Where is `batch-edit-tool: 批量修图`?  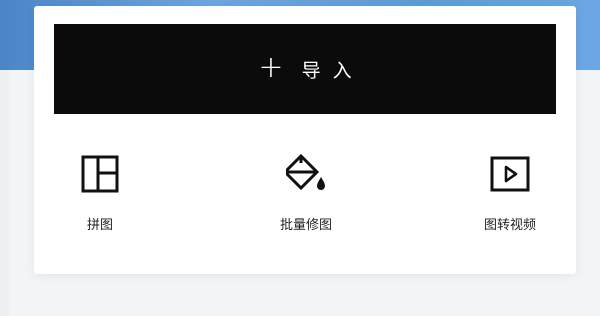 batch-edit-tool: 批量修图 is located at coordinates (306, 200).